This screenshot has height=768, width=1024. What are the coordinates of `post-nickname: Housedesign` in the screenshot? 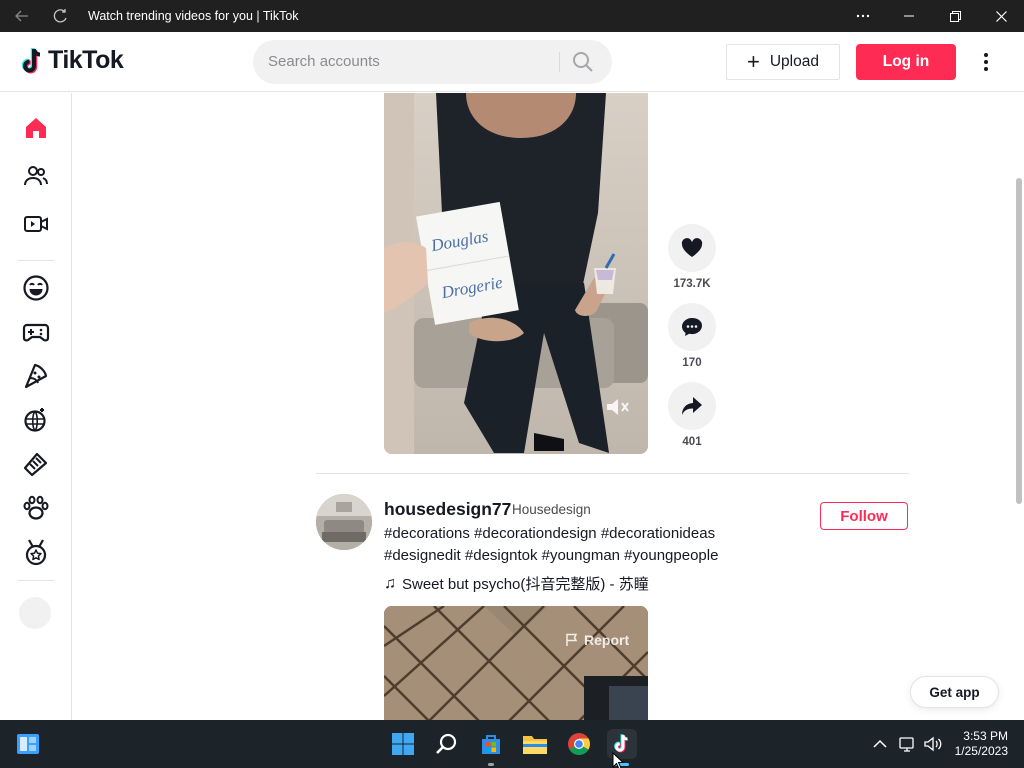 It's located at (551, 509).